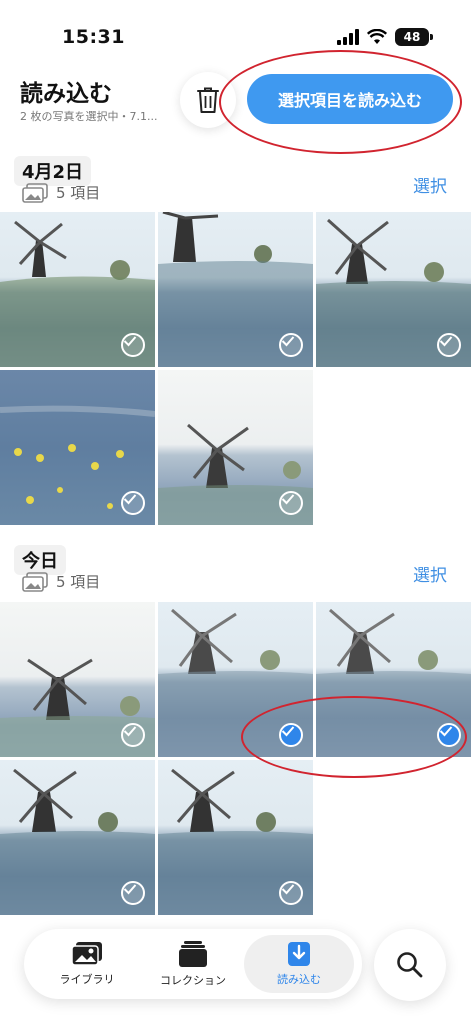 The image size is (471, 1024). What do you see at coordinates (414, 37) in the screenshot?
I see `battery-icon: 48` at bounding box center [414, 37].